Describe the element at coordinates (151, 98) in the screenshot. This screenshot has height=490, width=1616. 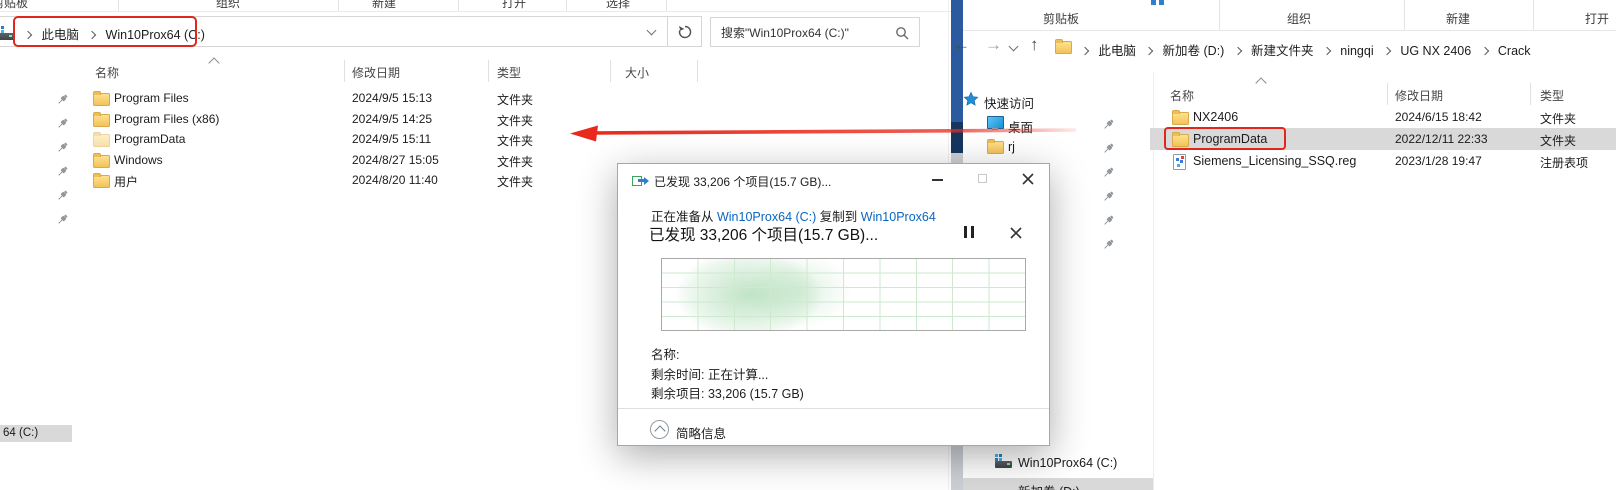
I see `file-name: Program Files` at that location.